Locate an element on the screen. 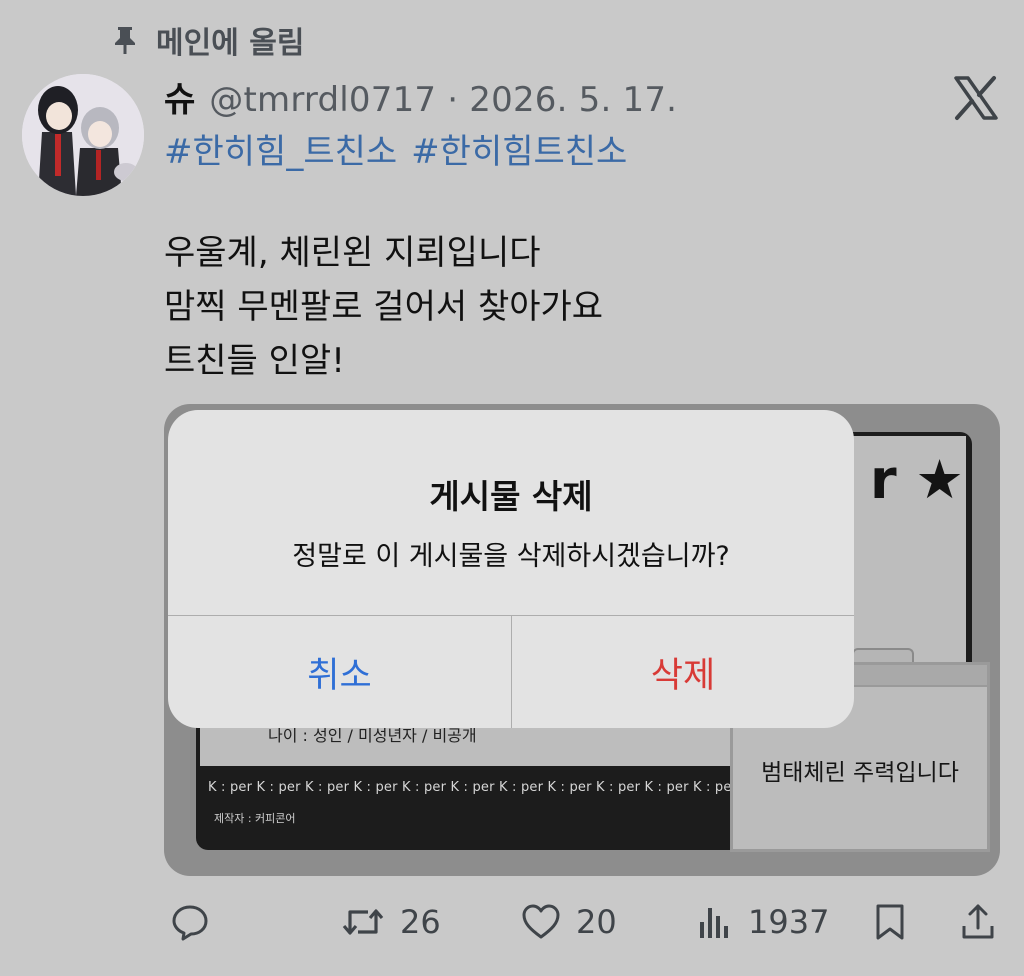 This screenshot has width=1024, height=976. x-logo-icon is located at coordinates (976, 98).